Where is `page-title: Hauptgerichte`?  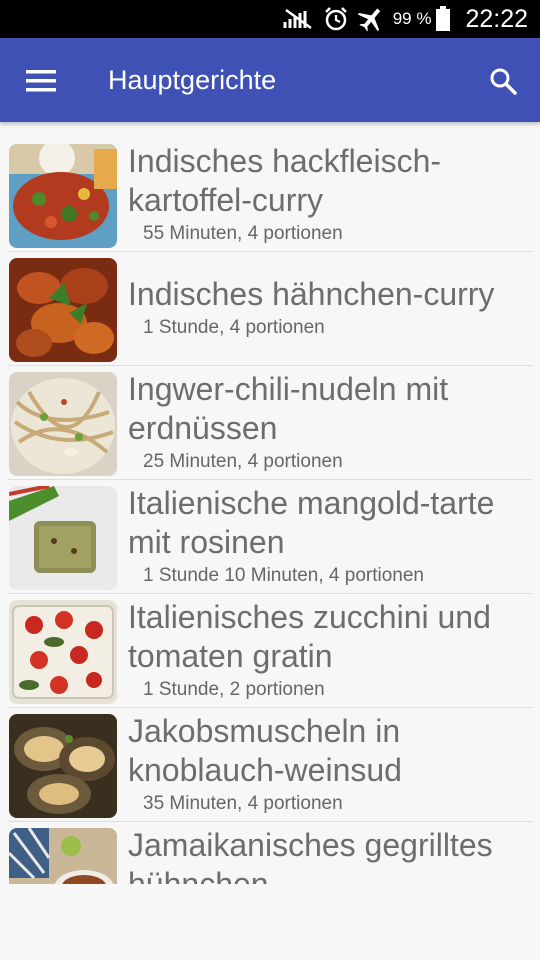
page-title: Hauptgerichte is located at coordinates (192, 80).